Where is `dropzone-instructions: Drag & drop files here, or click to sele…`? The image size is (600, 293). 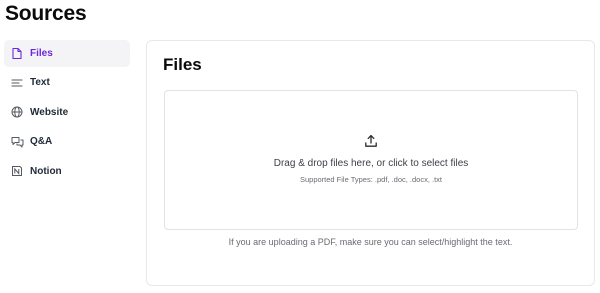
dropzone-instructions: Drag & drop files here, or click to sele… is located at coordinates (371, 163).